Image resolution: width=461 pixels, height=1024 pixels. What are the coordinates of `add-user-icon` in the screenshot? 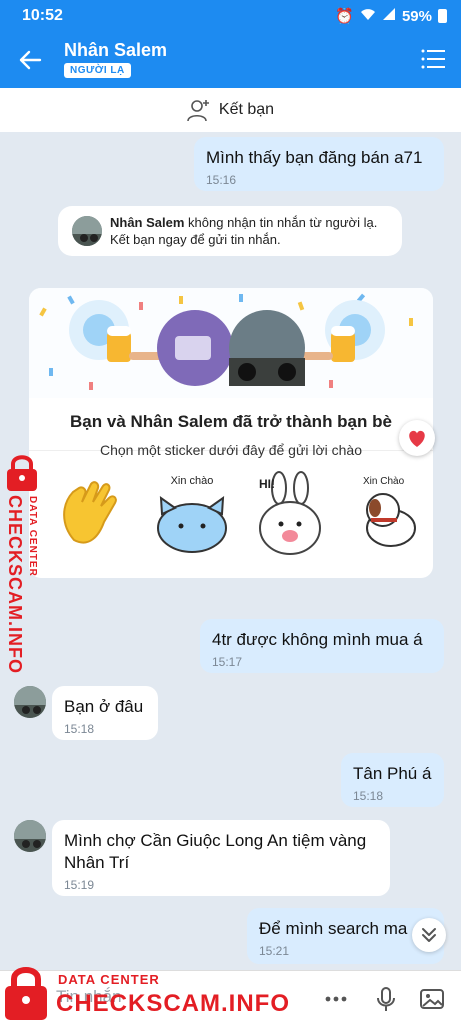 It's located at (198, 111).